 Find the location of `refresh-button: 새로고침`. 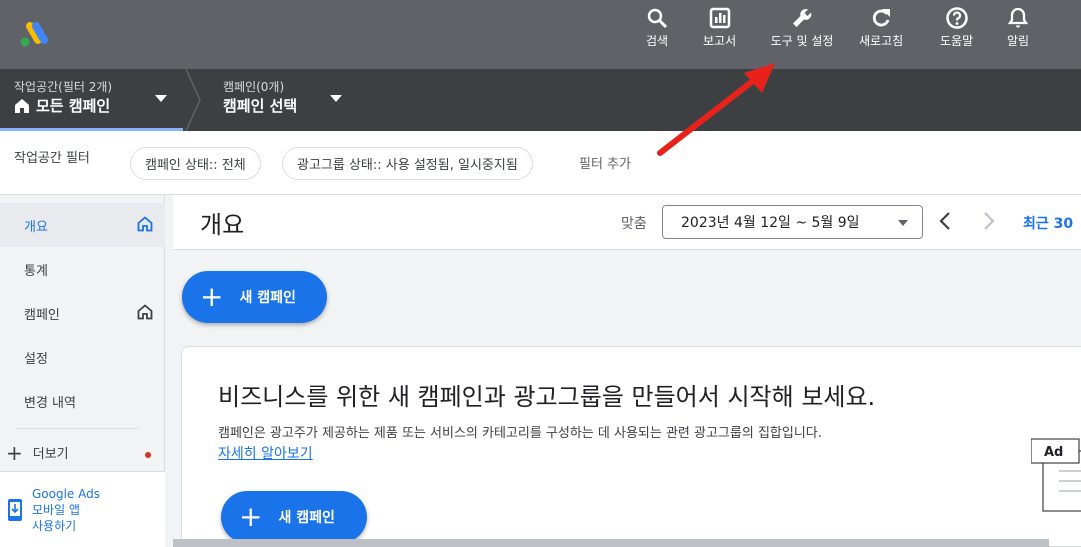

refresh-button: 새로고침 is located at coordinates (881, 27).